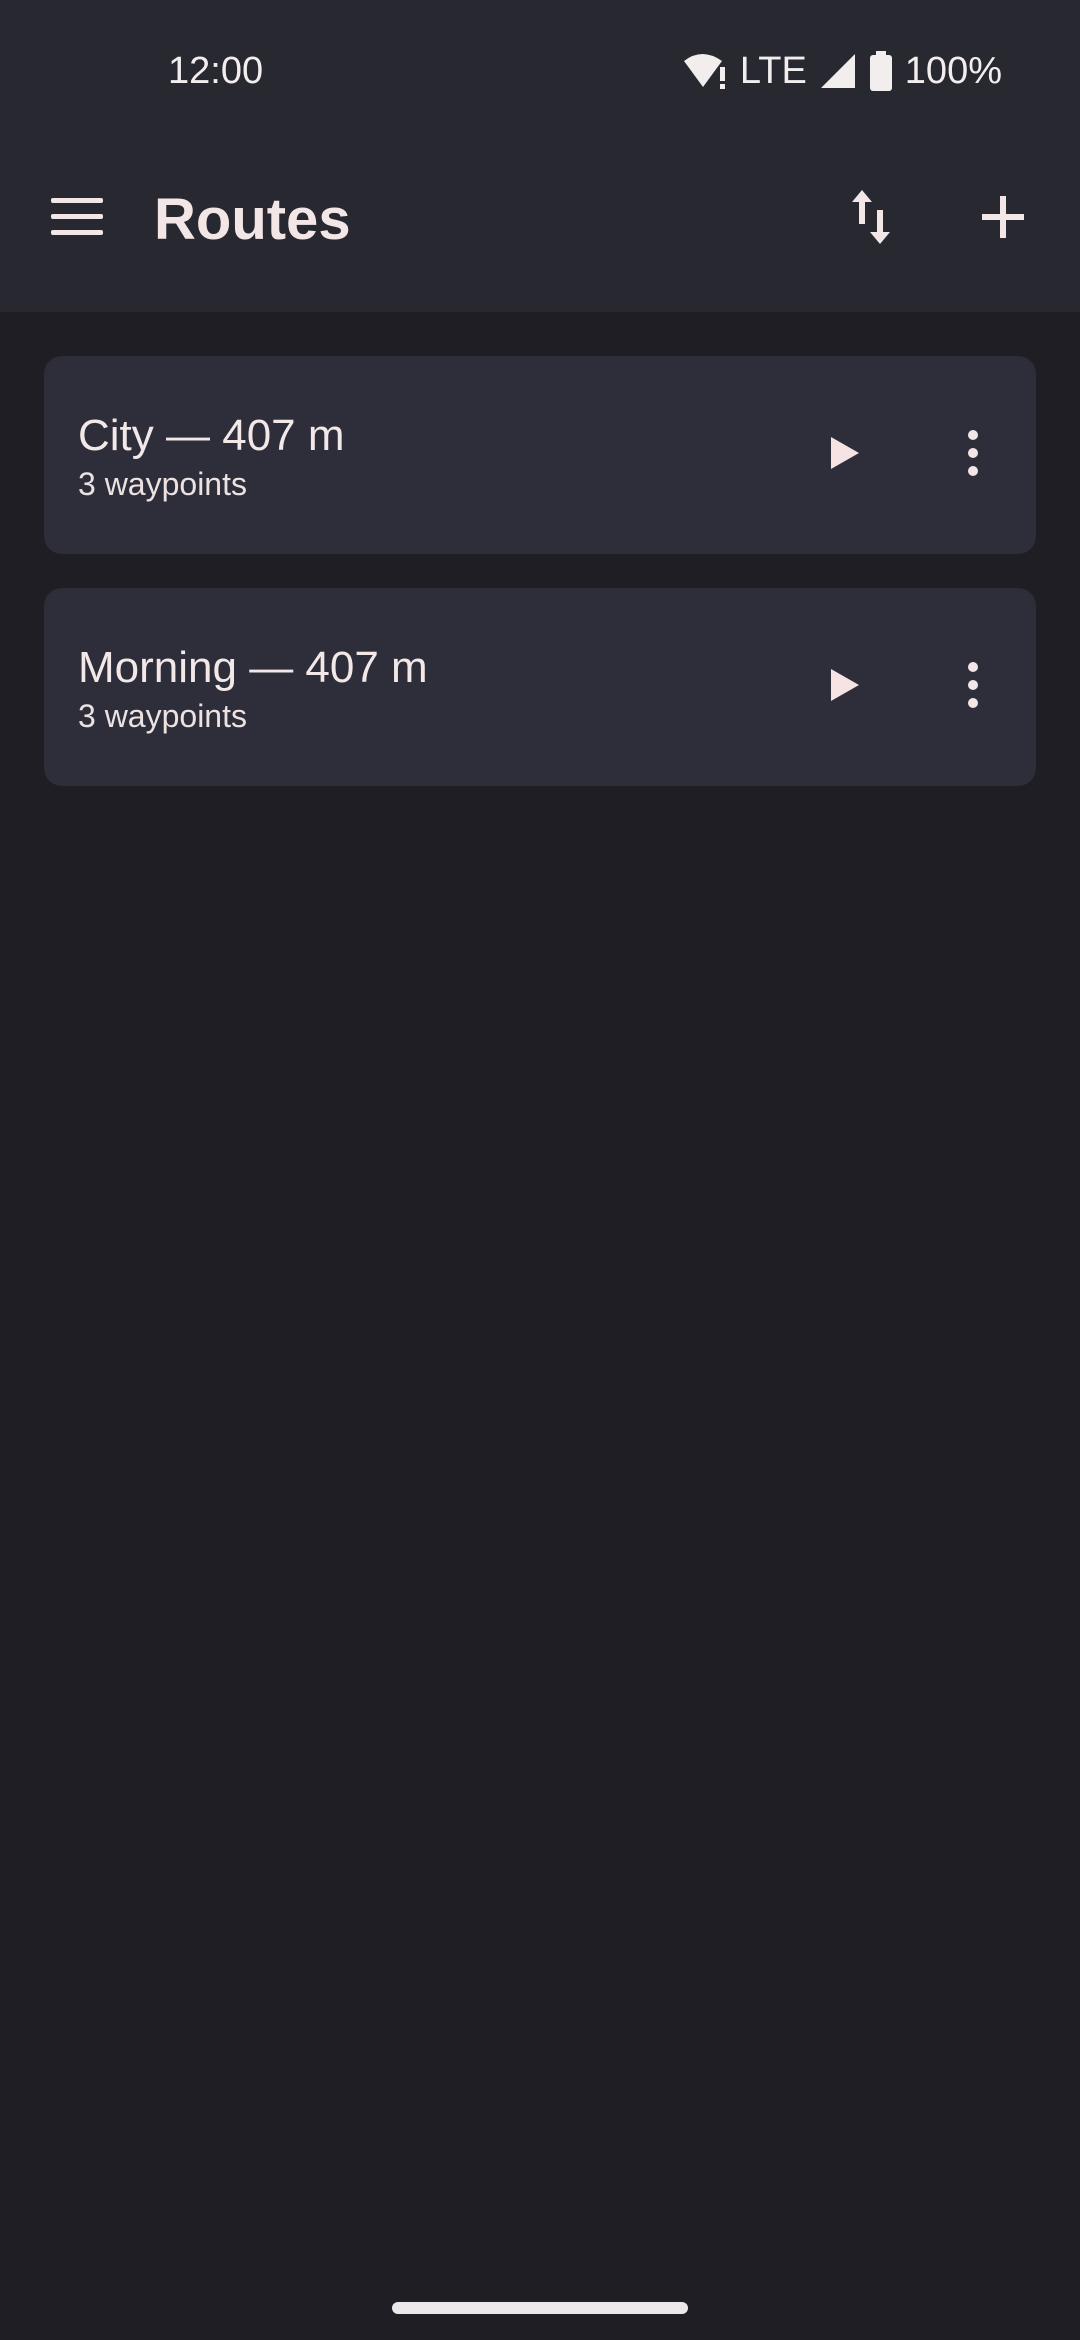 The width and height of the screenshot is (1080, 2340). I want to click on top-app-bar: Routes, so click(540, 226).